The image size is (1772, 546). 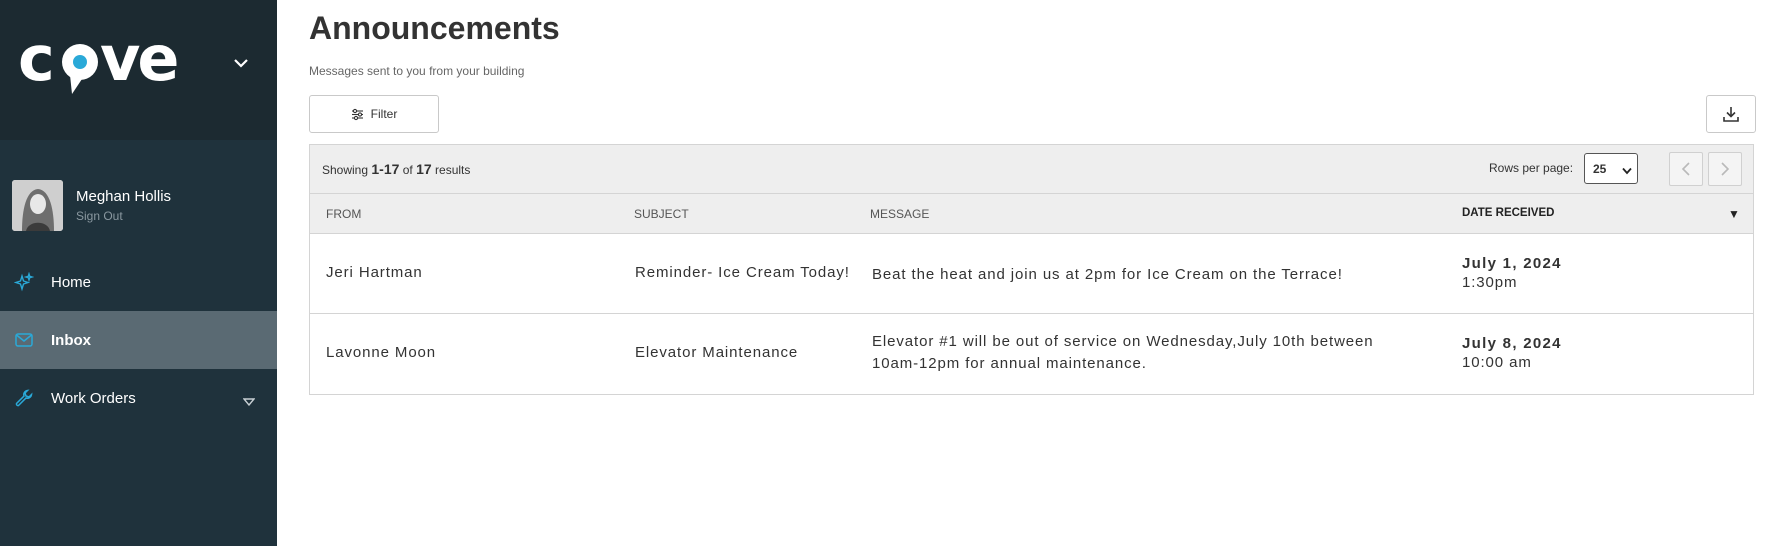 I want to click on sort-descending-icon: ▼, so click(x=1734, y=214).